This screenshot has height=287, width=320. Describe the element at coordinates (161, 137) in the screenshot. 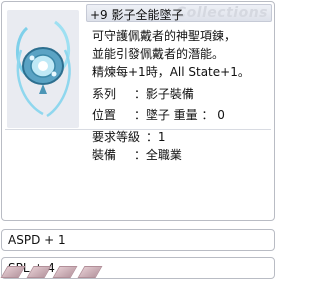

I see `property-value: 1` at that location.